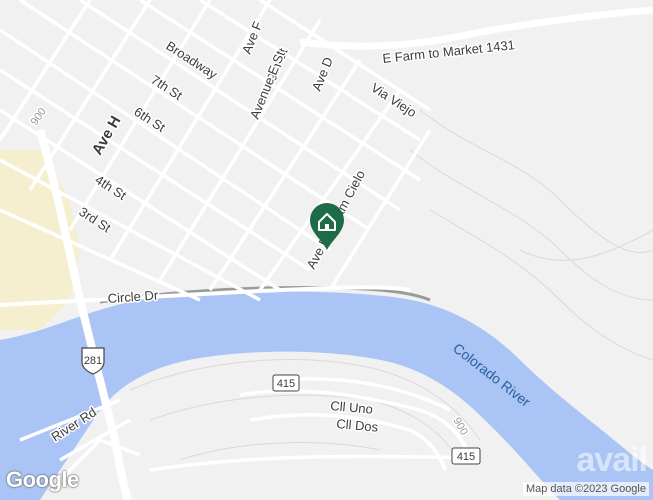 This screenshot has width=653, height=500. I want to click on rt-415-label-south: 415, so click(466, 457).